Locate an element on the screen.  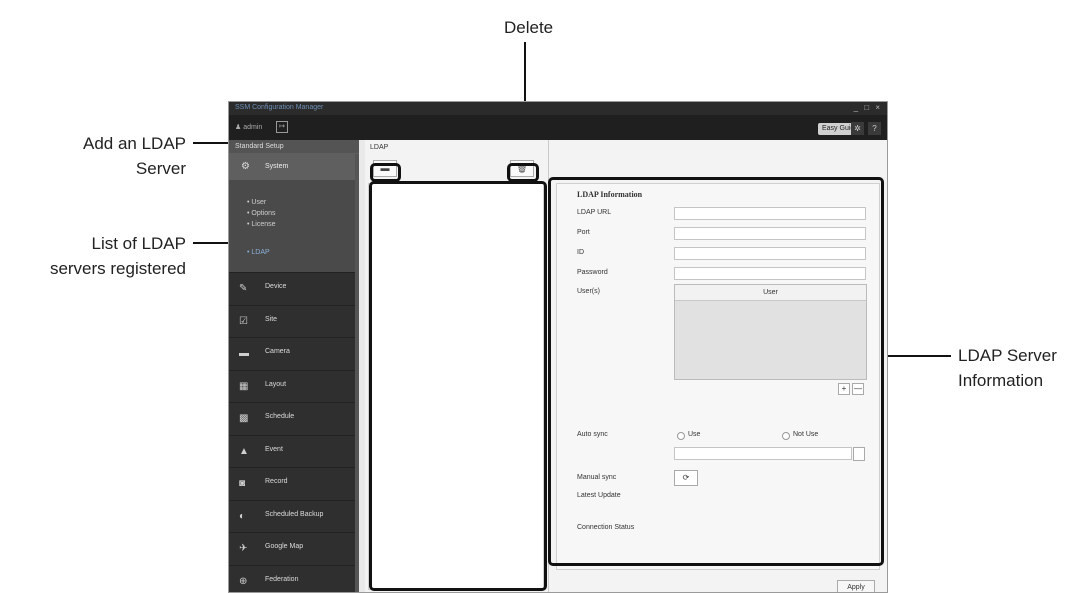
device-icon: ✎ is located at coordinates (245, 288).